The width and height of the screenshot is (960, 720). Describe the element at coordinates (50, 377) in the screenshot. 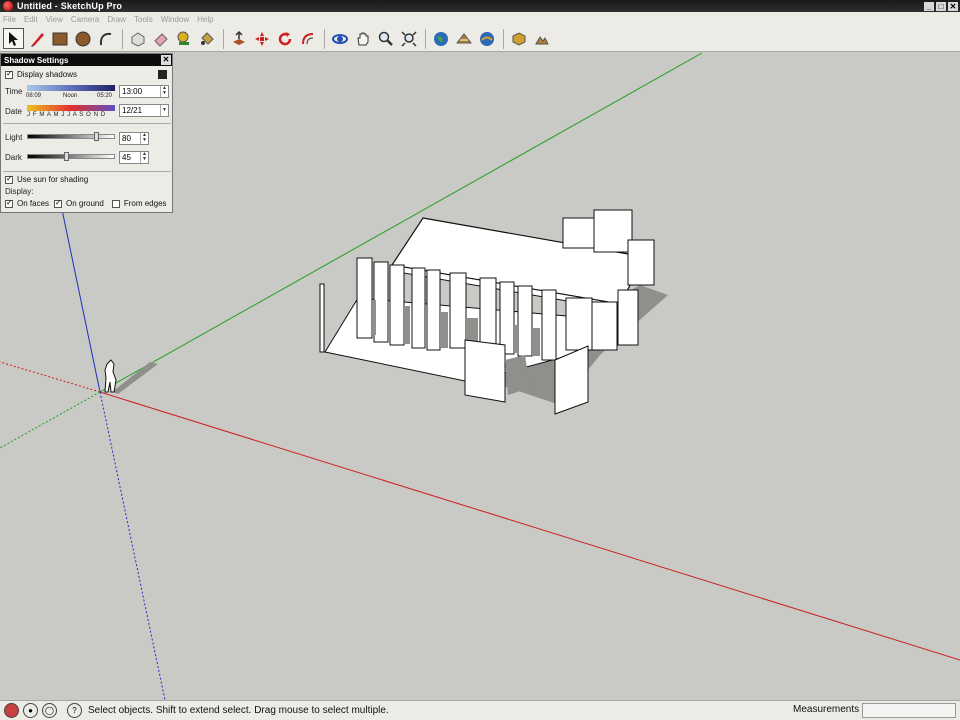

I see `red-axis-dotted` at that location.